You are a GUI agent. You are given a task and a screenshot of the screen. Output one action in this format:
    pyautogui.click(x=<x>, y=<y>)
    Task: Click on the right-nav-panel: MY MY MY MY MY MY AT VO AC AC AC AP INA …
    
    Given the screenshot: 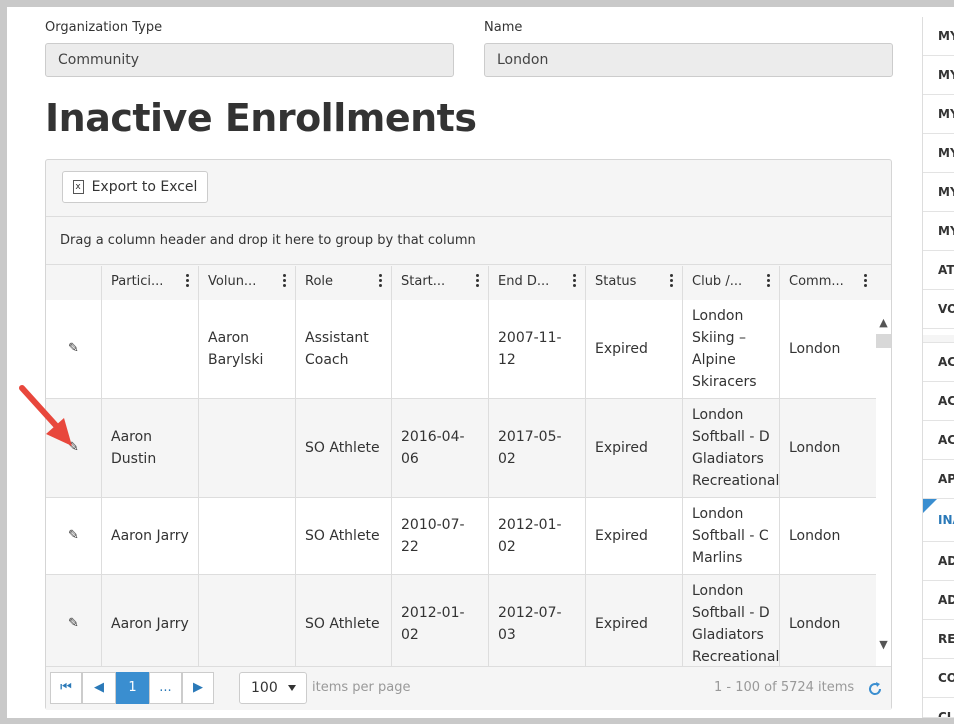 What is the action you would take?
    pyautogui.click(x=938, y=367)
    